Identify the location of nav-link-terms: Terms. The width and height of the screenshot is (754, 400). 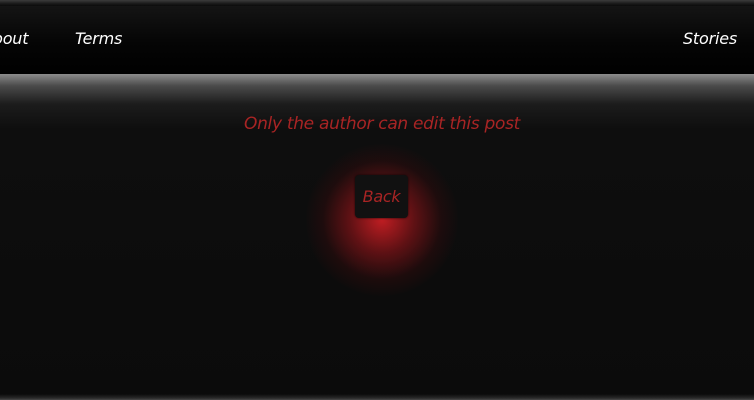
(98, 38).